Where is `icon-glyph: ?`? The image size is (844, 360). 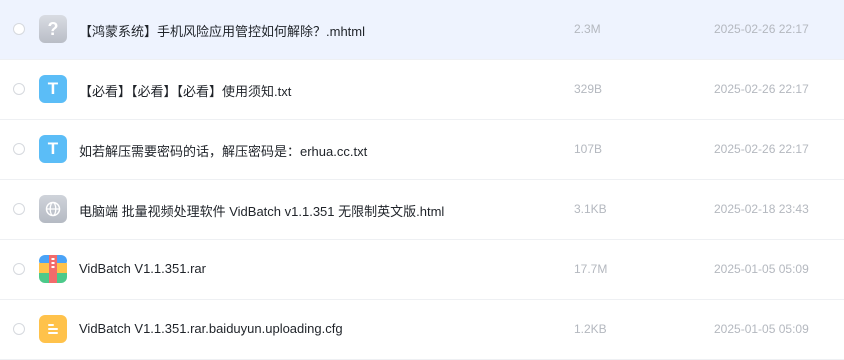 icon-glyph: ? is located at coordinates (53, 28).